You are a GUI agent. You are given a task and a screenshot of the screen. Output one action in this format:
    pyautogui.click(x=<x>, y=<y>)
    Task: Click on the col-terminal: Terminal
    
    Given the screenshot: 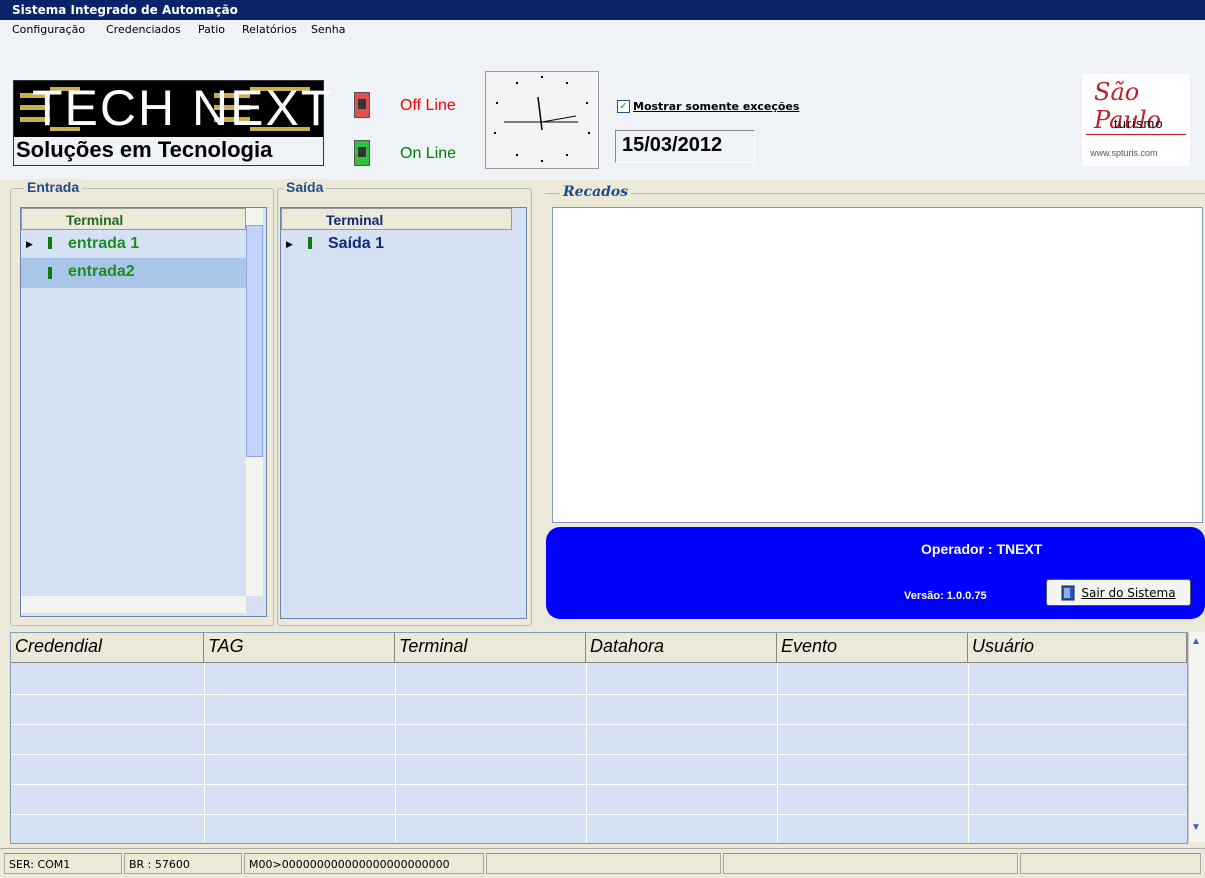 What is the action you would take?
    pyautogui.click(x=490, y=648)
    